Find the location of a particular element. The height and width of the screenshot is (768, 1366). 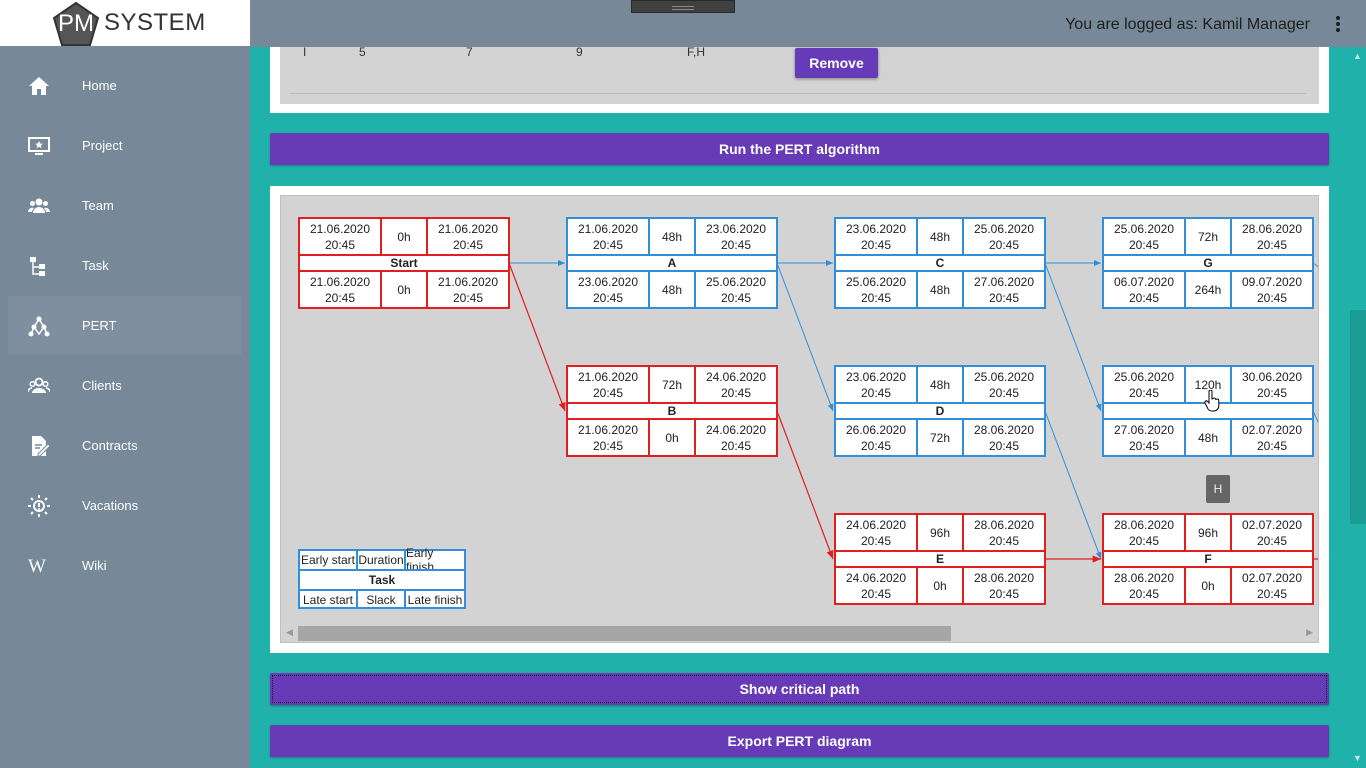

contracts-icon is located at coordinates (41, 446).